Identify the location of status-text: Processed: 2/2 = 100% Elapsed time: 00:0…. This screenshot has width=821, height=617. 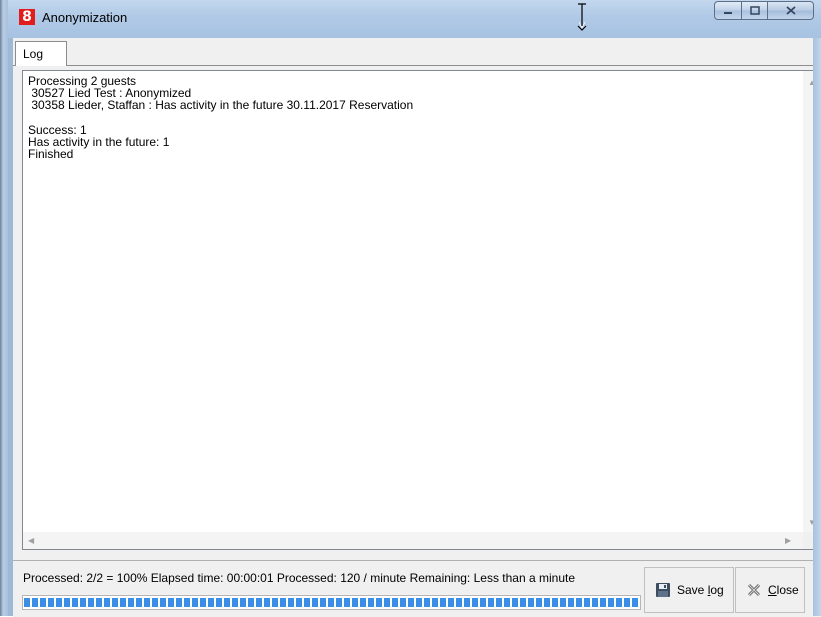
(299, 578).